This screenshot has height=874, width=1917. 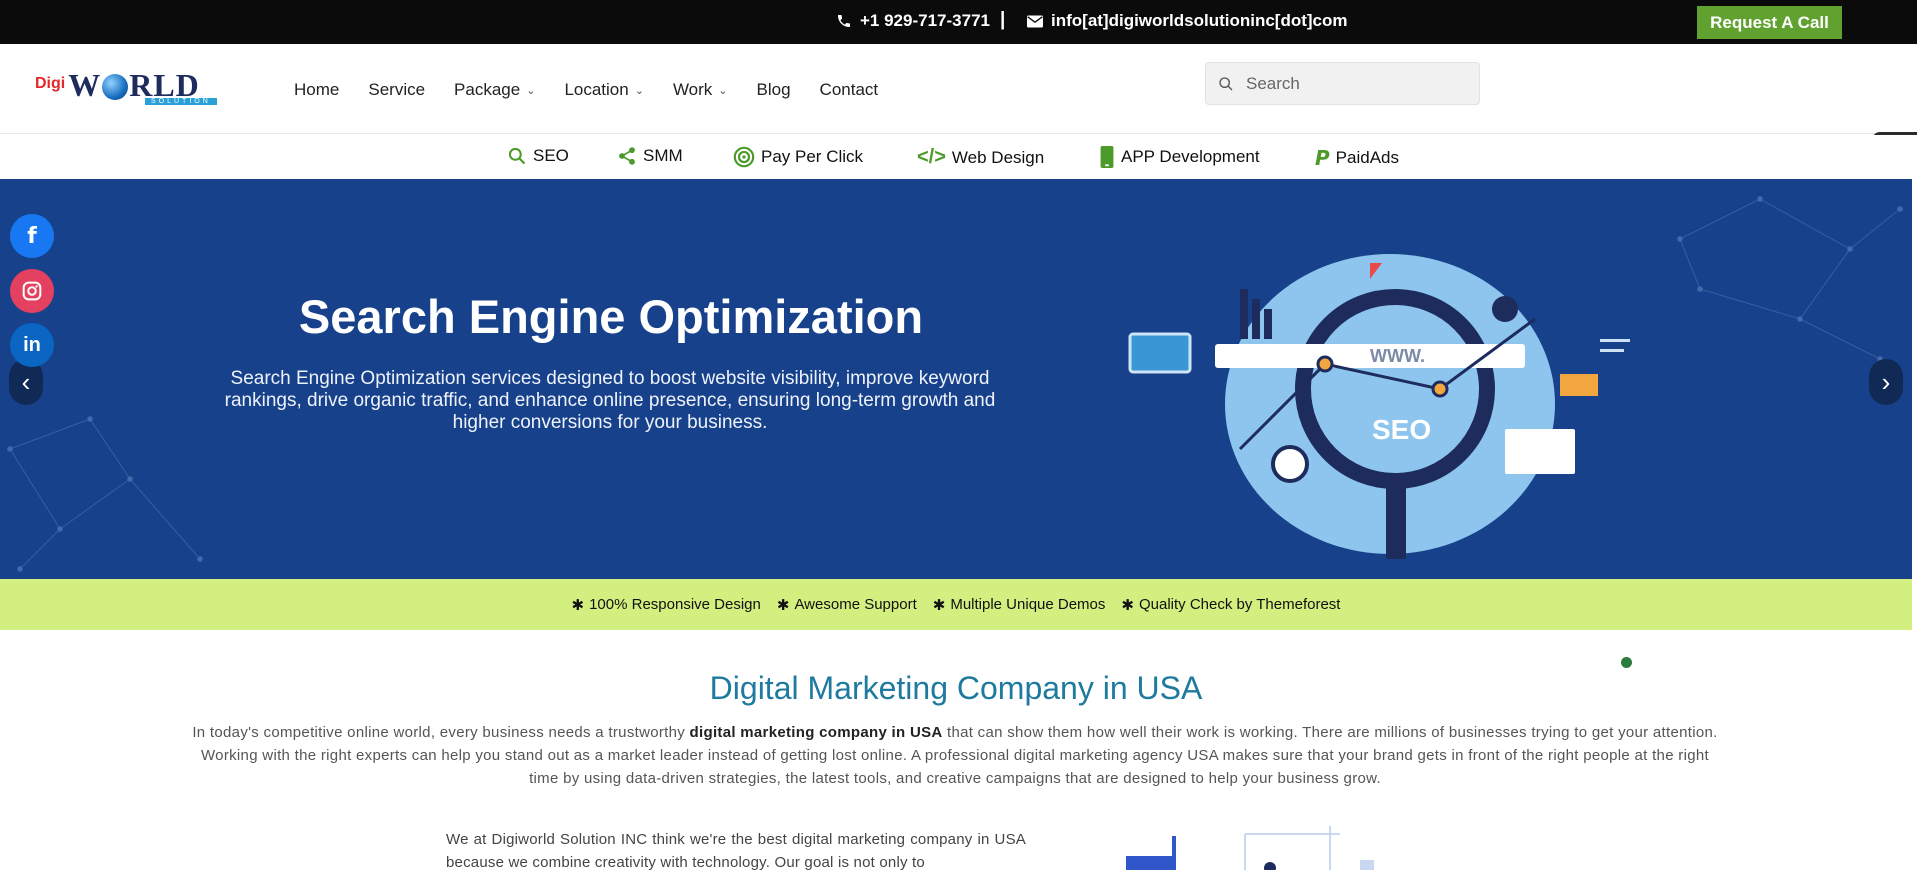 What do you see at coordinates (846, 605) in the screenshot?
I see `feature-item: ✱ Awesome Support` at bounding box center [846, 605].